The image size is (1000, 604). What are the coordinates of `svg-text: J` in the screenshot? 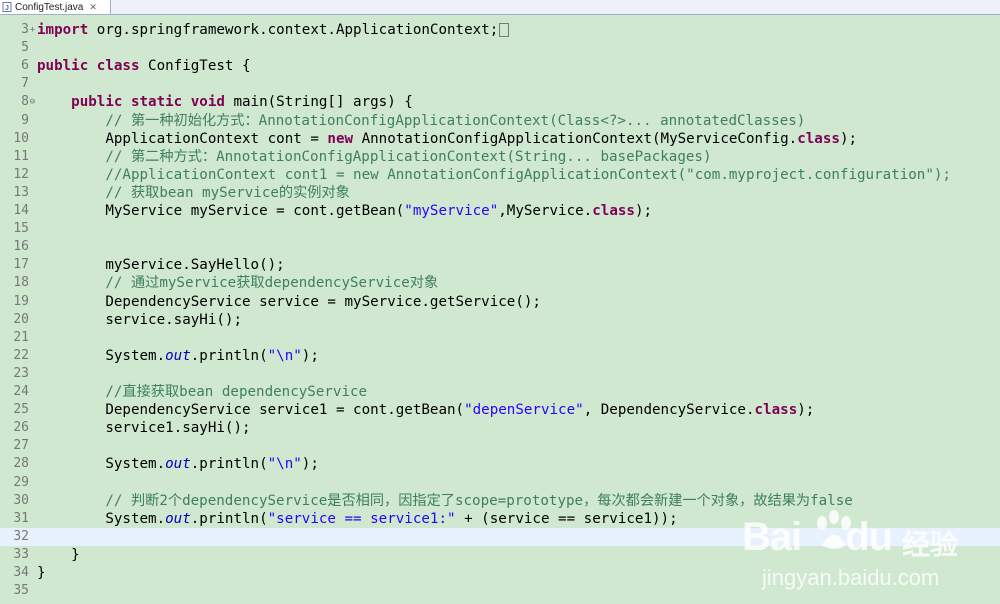 It's located at (7, 8).